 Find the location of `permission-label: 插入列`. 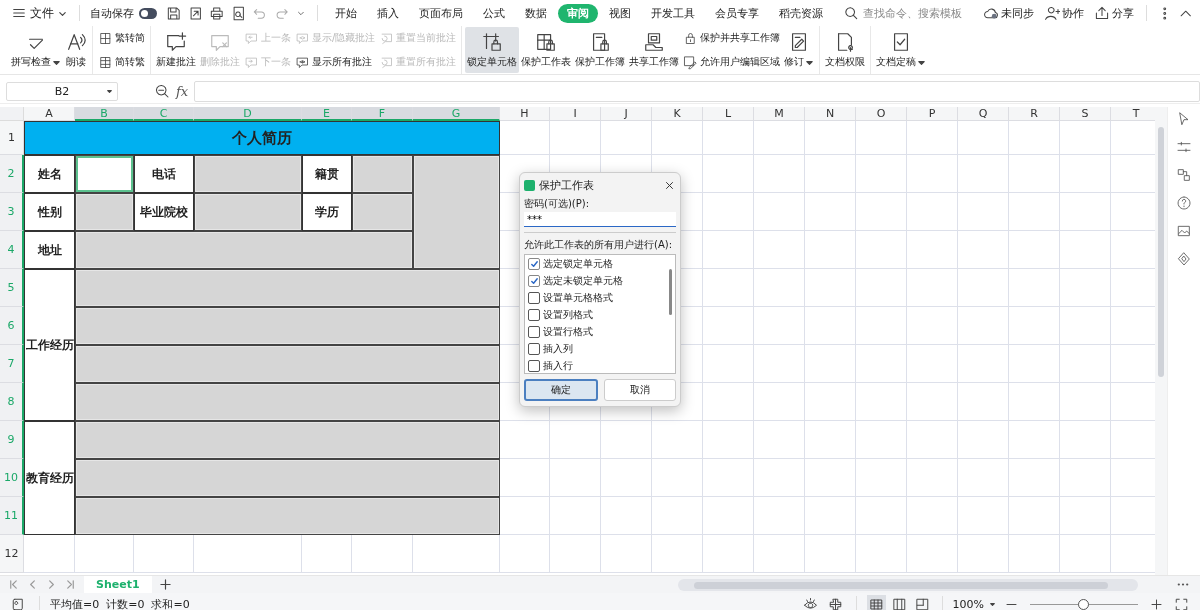

permission-label: 插入列 is located at coordinates (558, 349).